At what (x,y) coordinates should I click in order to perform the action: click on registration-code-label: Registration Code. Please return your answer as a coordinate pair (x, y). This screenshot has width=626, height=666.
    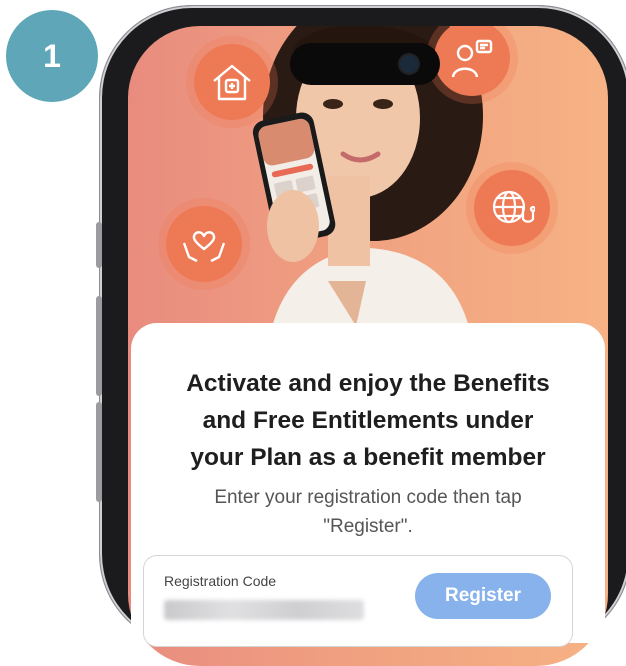
    Looking at the image, I should click on (220, 581).